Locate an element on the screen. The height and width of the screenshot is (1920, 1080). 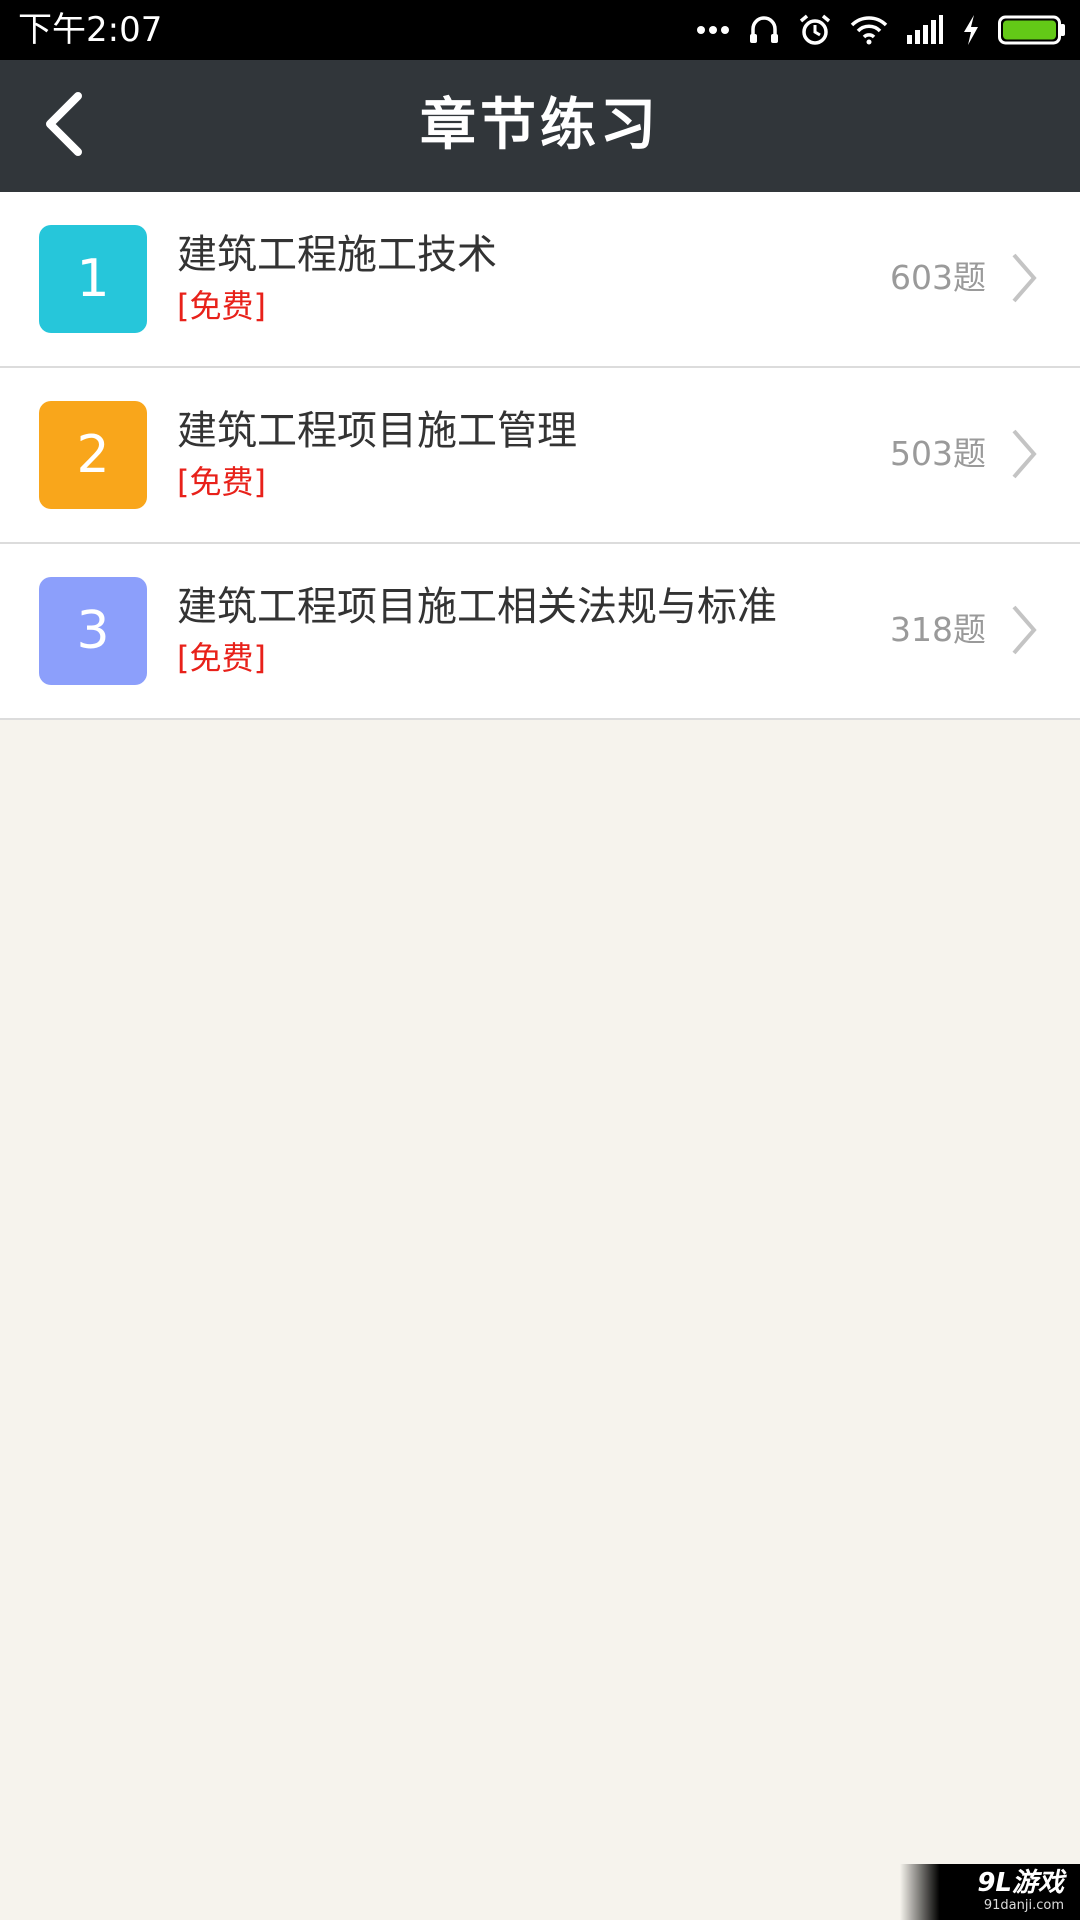
headset-icon is located at coordinates (764, 30).